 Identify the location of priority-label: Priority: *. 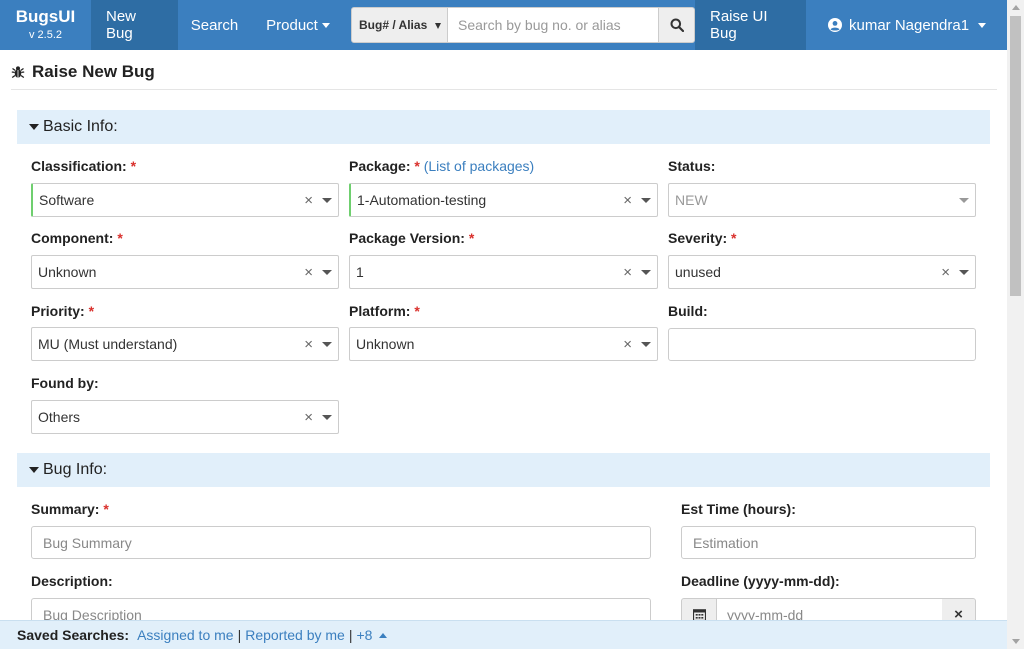
(62, 311).